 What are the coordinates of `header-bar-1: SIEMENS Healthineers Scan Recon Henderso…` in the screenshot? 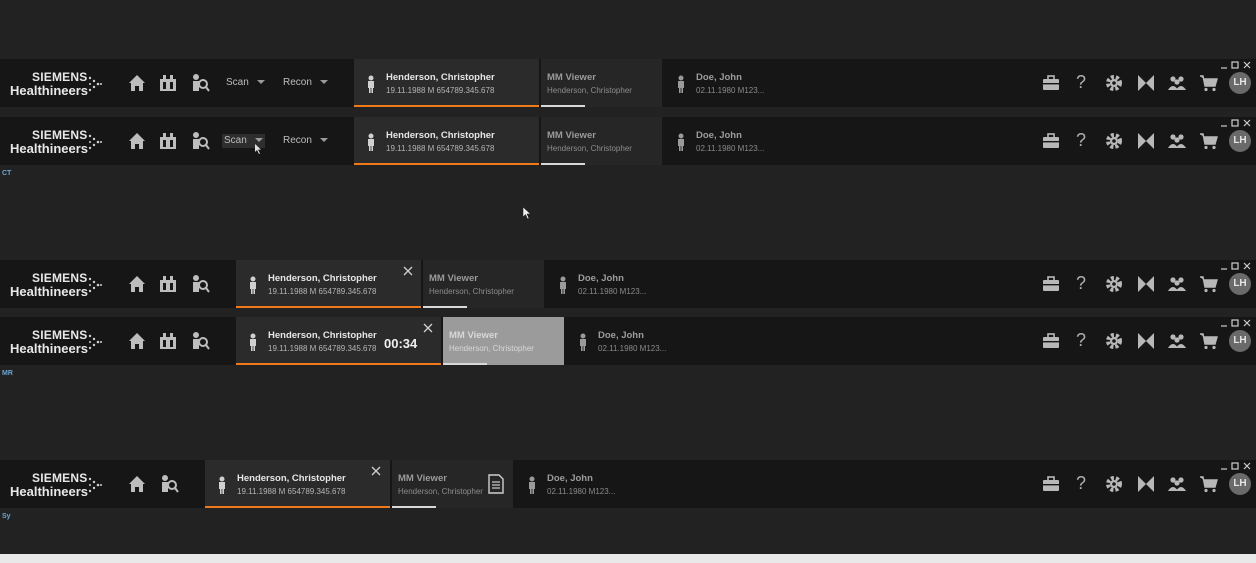 It's located at (628, 83).